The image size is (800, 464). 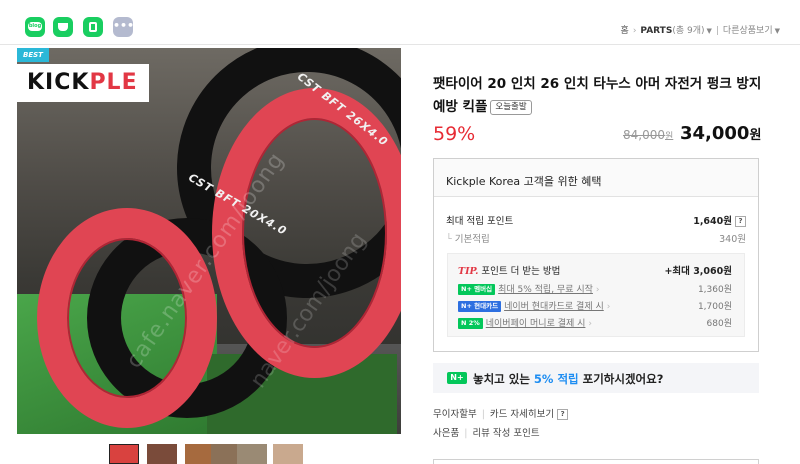 I want to click on today-shipping-badge: 오늘출발, so click(x=511, y=107).